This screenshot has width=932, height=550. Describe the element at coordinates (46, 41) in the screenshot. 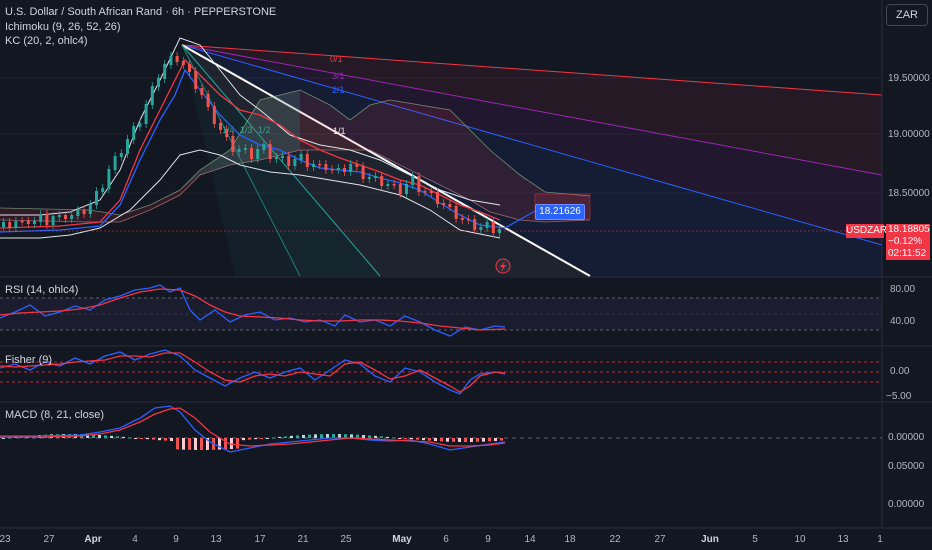

I see `keltner-legend: KC (20, 2, ohlc4)` at that location.